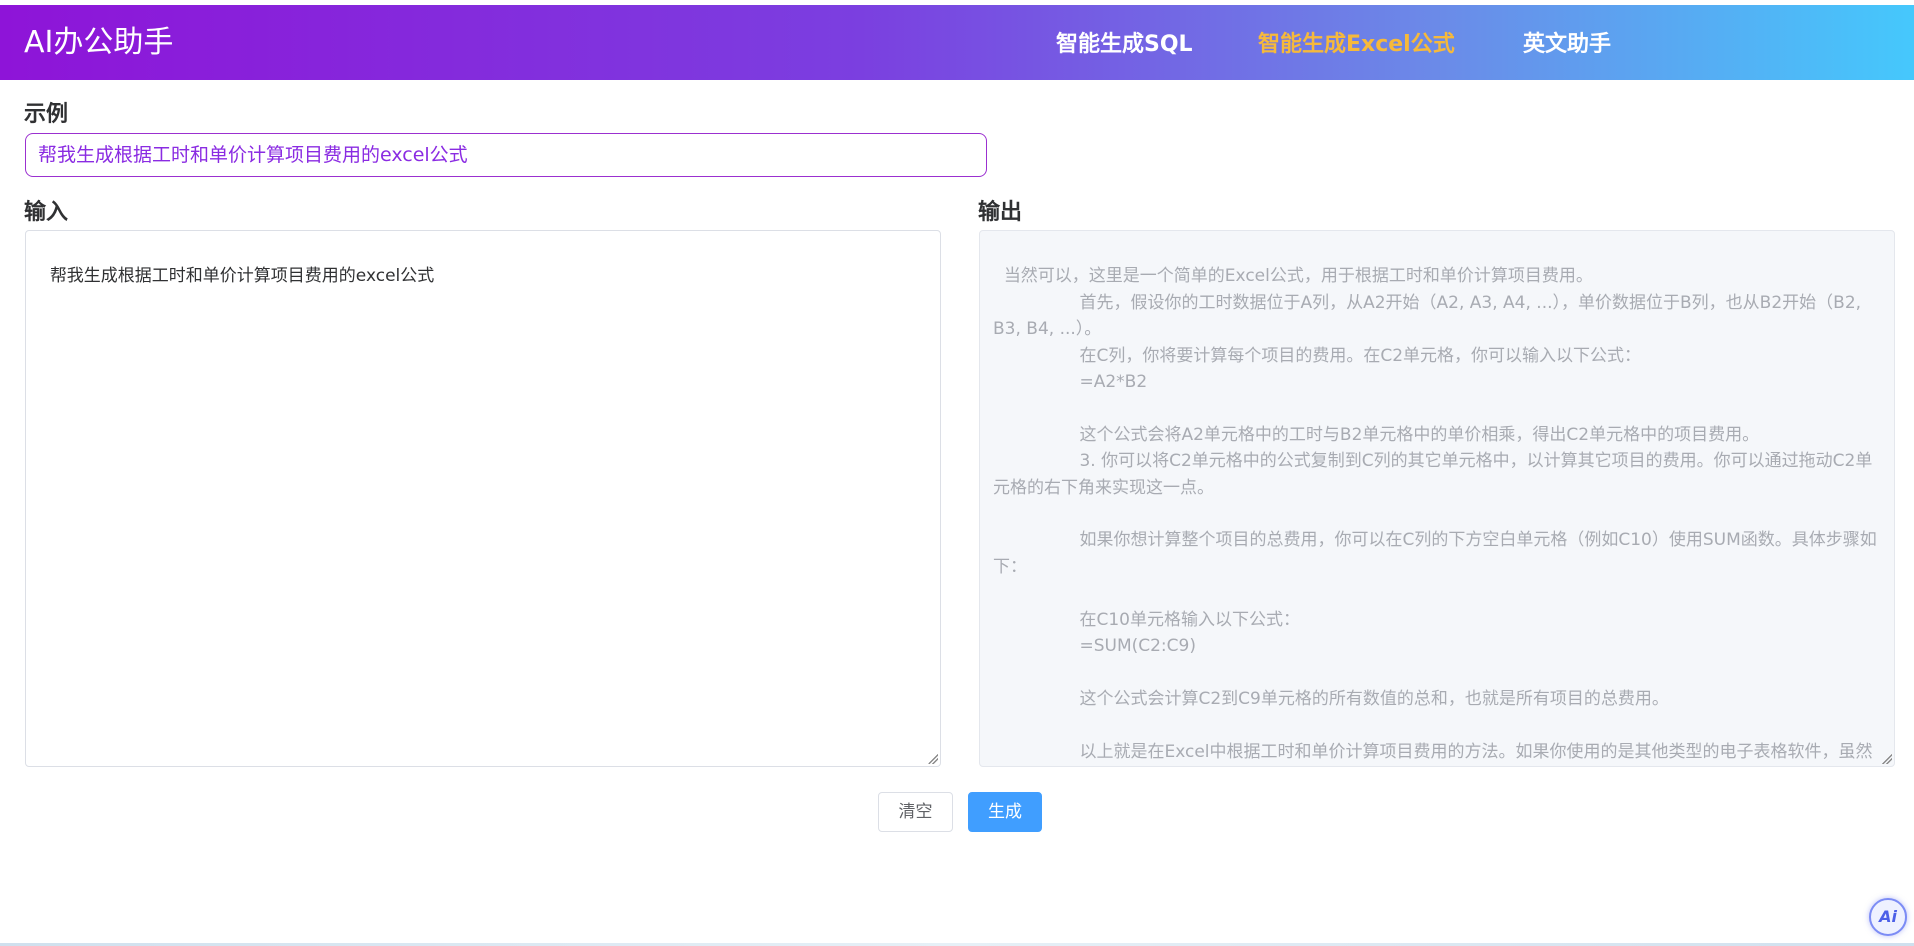 The image size is (1914, 946). What do you see at coordinates (915, 812) in the screenshot?
I see `clear-button: 清空` at bounding box center [915, 812].